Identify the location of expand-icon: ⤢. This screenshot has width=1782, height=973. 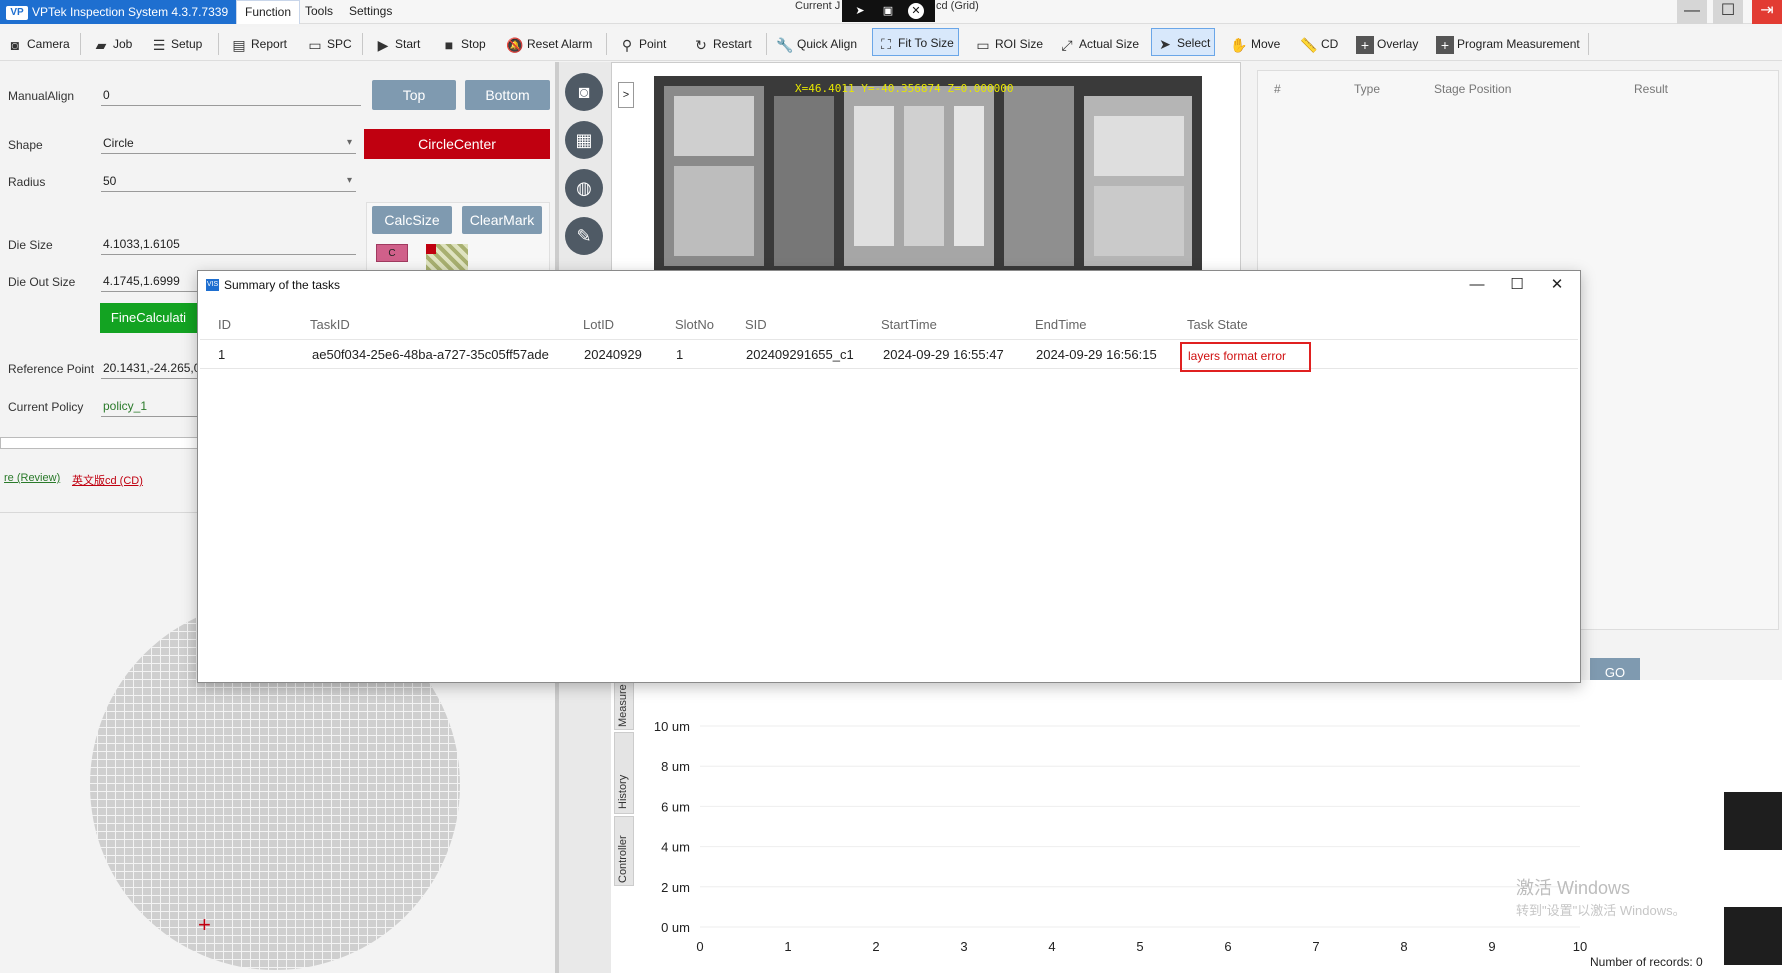
(1067, 44).